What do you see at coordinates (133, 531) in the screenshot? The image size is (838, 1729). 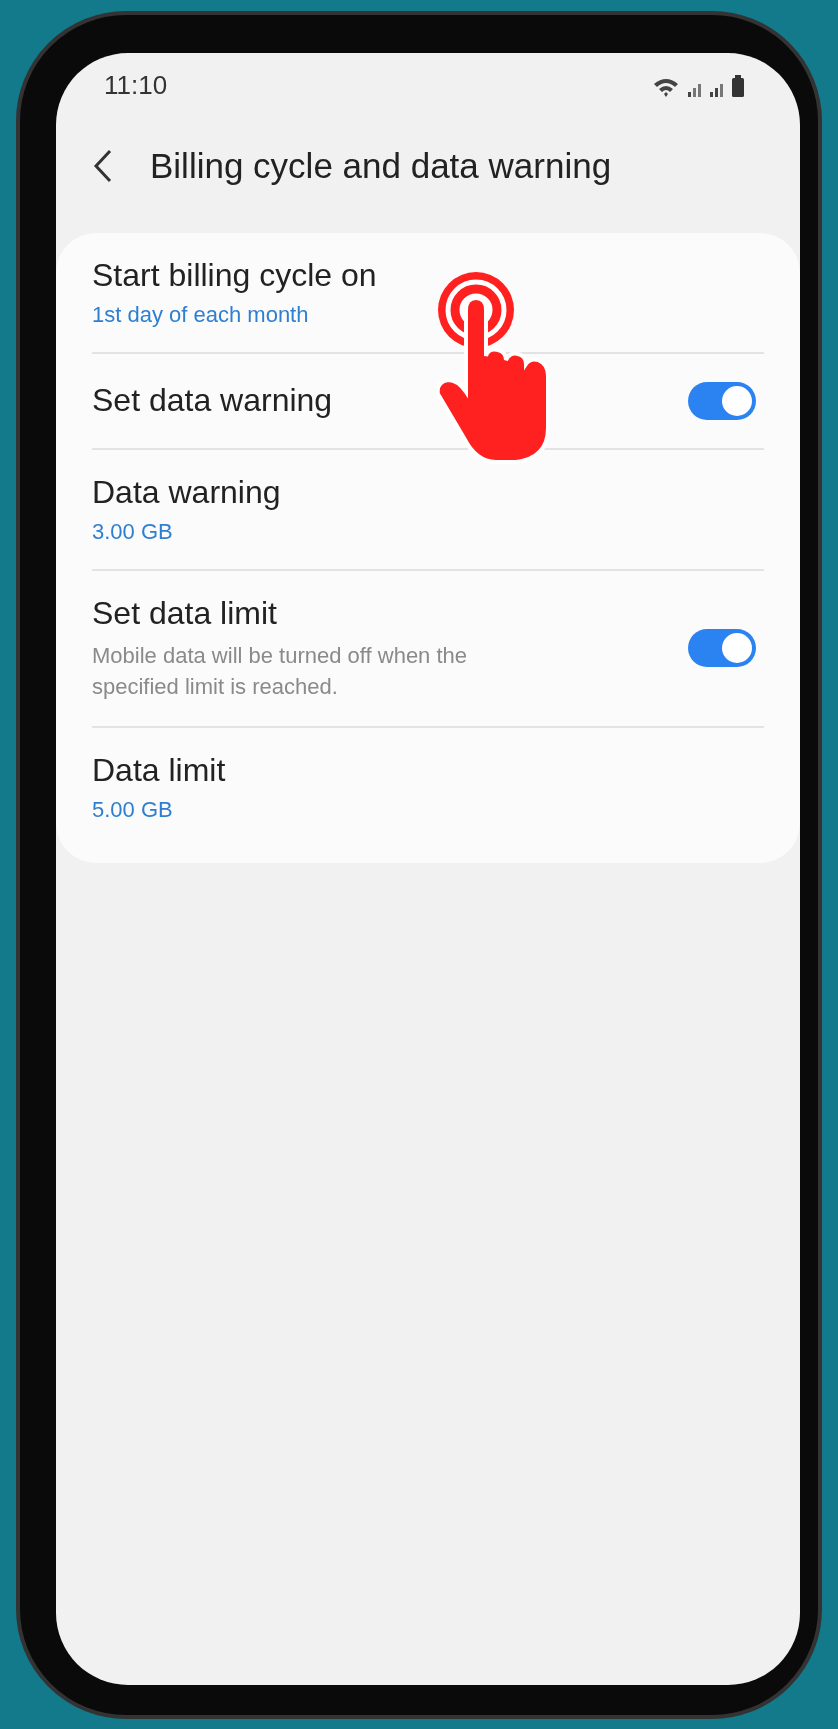 I see `setting-value: 3.00 GB` at bounding box center [133, 531].